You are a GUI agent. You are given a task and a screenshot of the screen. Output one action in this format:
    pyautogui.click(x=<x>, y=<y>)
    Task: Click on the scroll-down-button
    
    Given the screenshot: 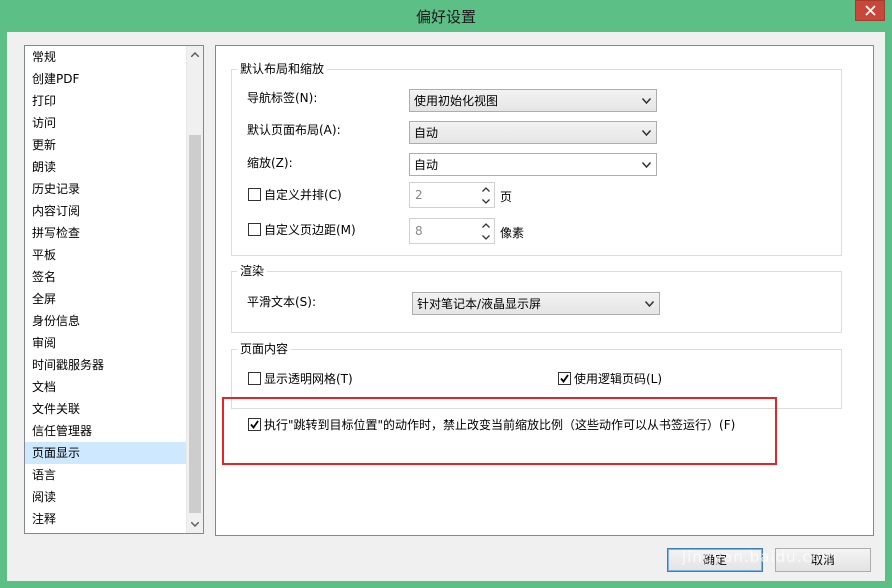 What is the action you would take?
    pyautogui.click(x=195, y=524)
    